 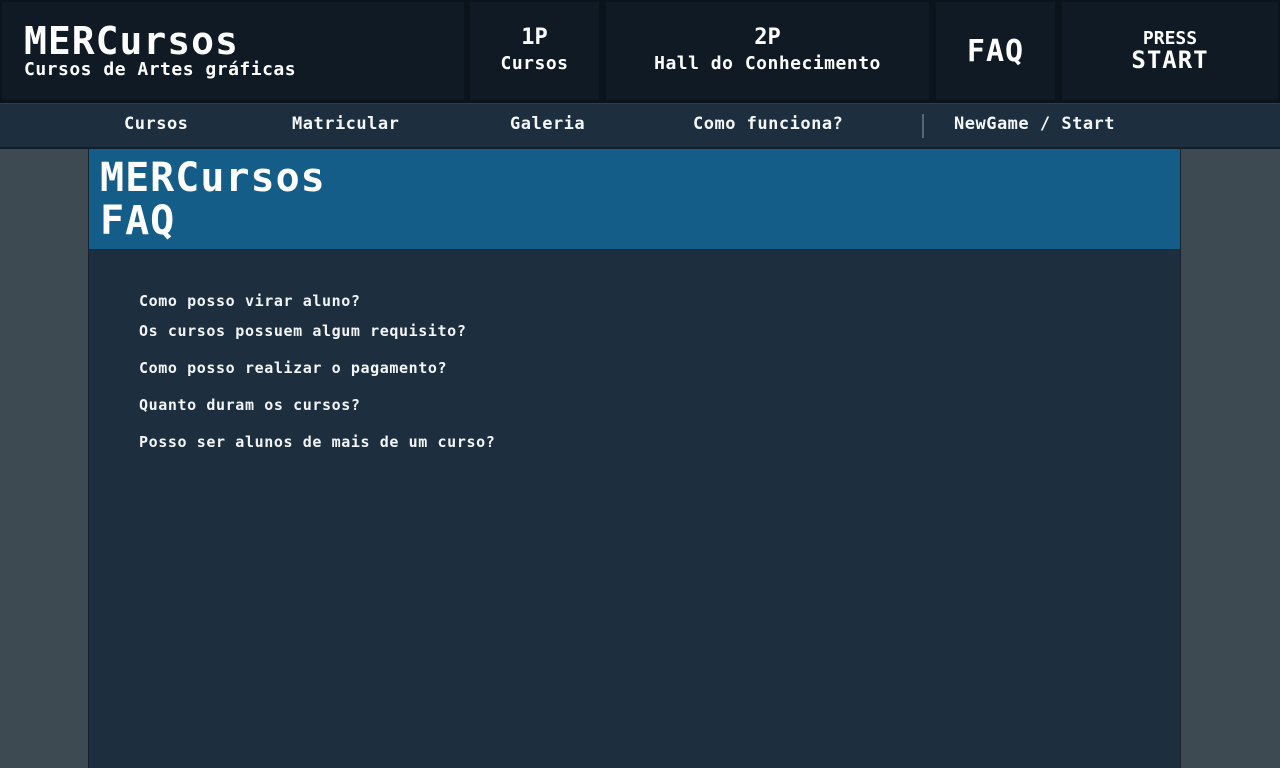 What do you see at coordinates (213, 178) in the screenshot?
I see `page-title-brand: MERCursos` at bounding box center [213, 178].